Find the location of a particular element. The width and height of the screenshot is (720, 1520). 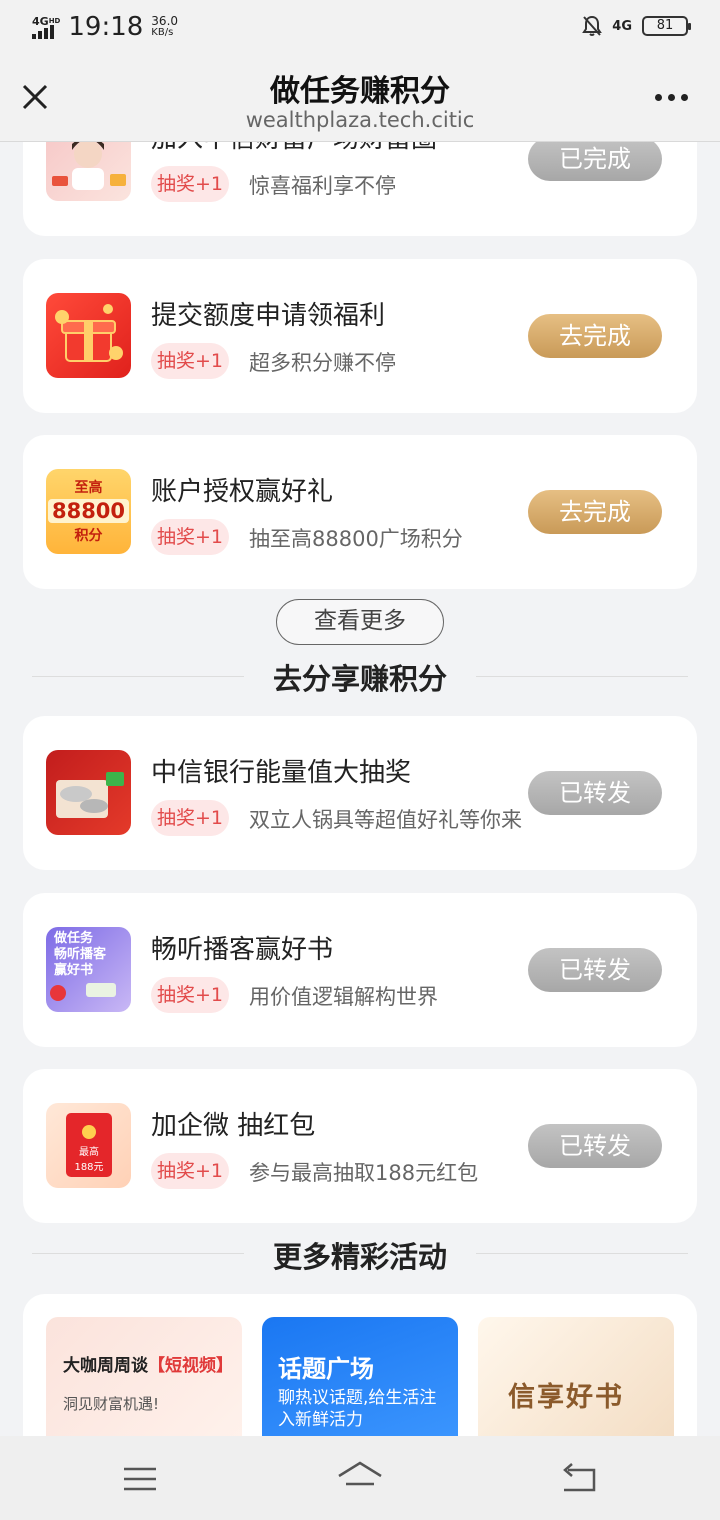

clock: 19:18 is located at coordinates (106, 27).